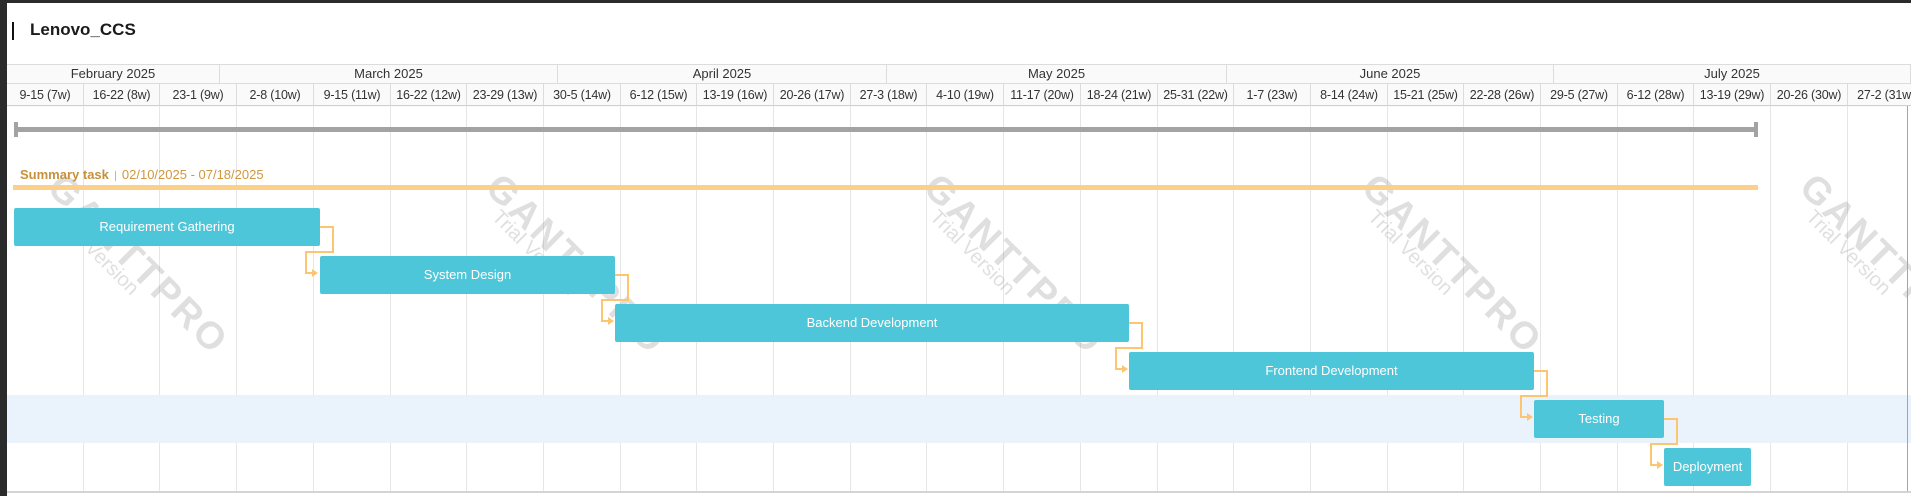 Image resolution: width=1911 pixels, height=496 pixels. Describe the element at coordinates (955, 1) in the screenshot. I see `window-top-border` at that location.